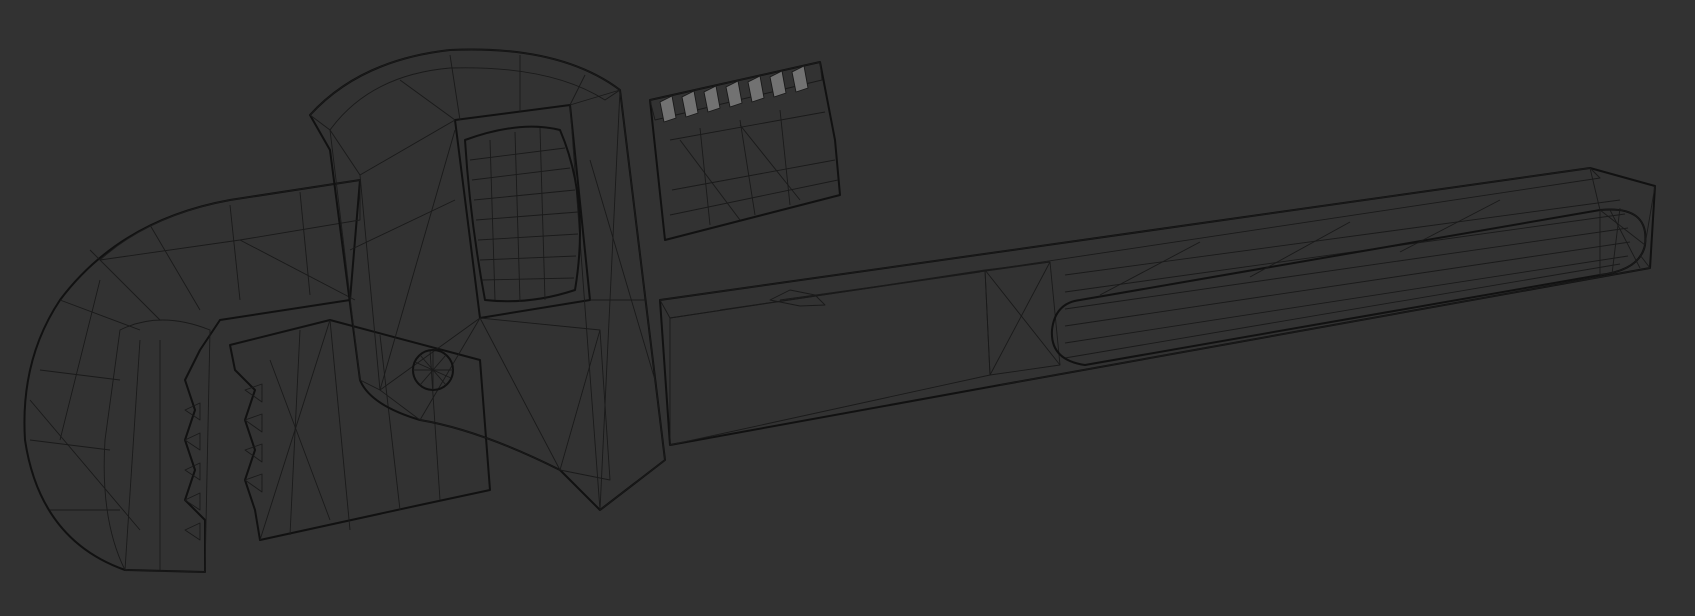 This screenshot has width=1695, height=616. I want to click on hook-jaw-teeth, so click(192, 471).